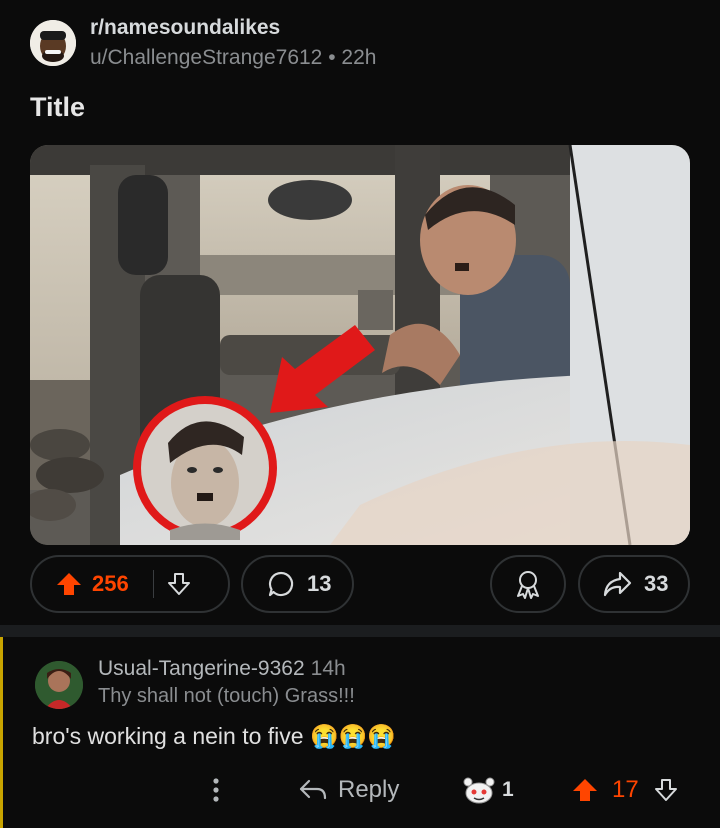 Image resolution: width=720 pixels, height=828 pixels. I want to click on comment-vote-control: 17, so click(625, 790).